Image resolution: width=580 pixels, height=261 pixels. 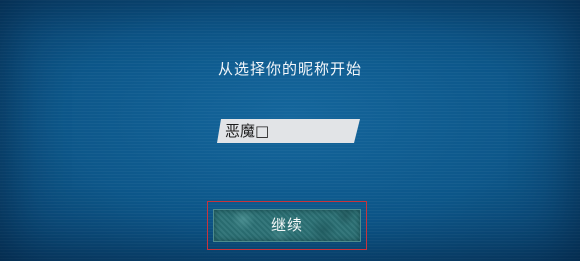 What do you see at coordinates (287, 225) in the screenshot?
I see `continue-button: 继续` at bounding box center [287, 225].